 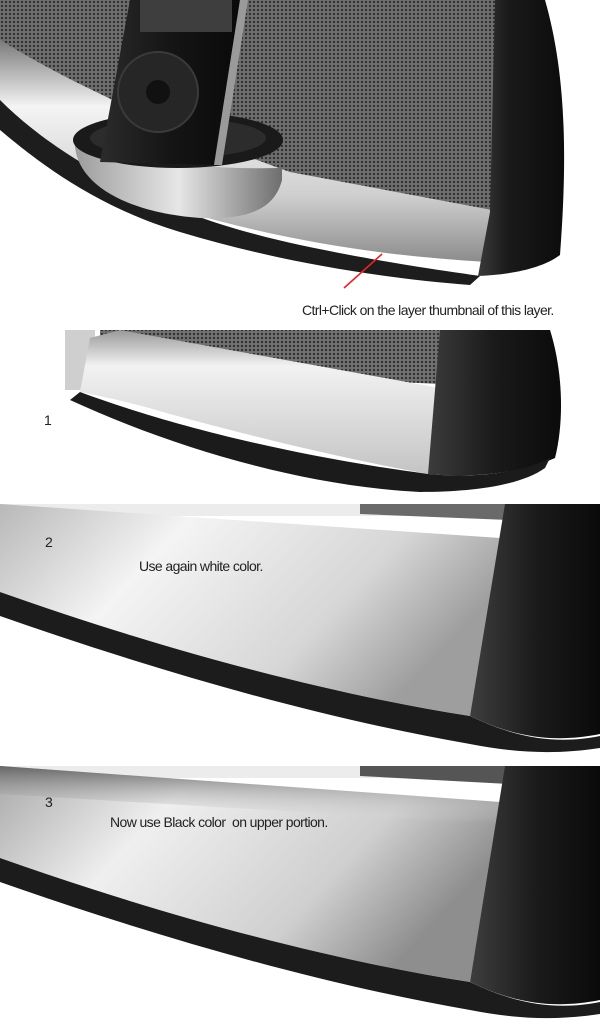 I want to click on step-number: 3, so click(x=49, y=802).